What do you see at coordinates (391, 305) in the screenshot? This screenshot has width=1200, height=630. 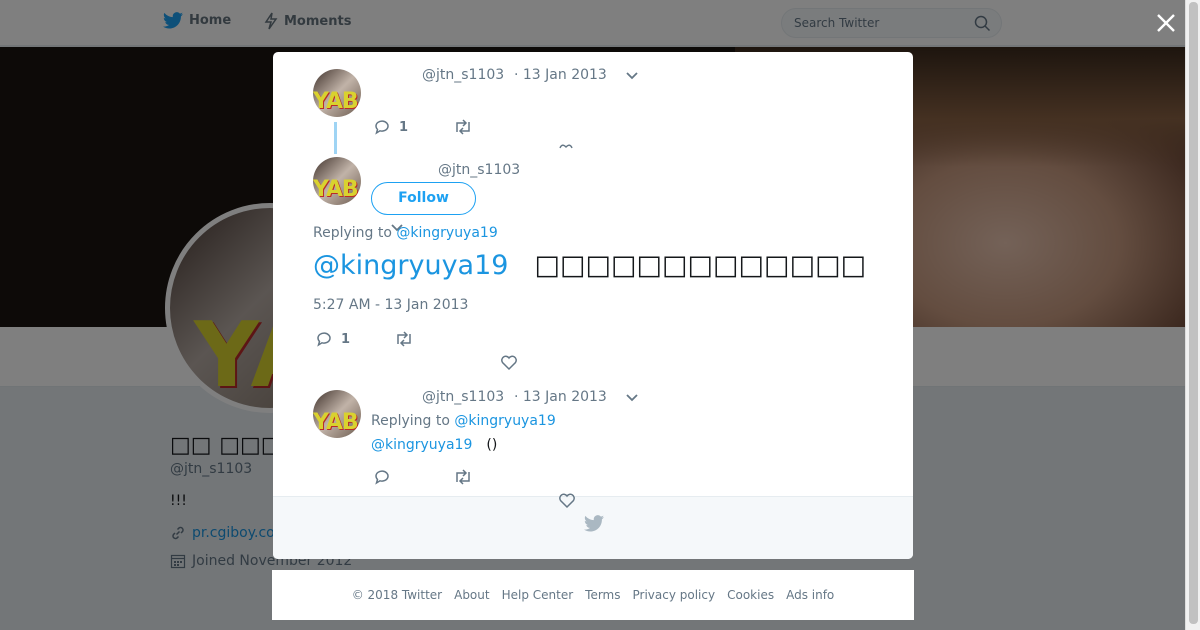 I see `tweet-datetime: 5:27 AM - 13 Jan 2013` at bounding box center [391, 305].